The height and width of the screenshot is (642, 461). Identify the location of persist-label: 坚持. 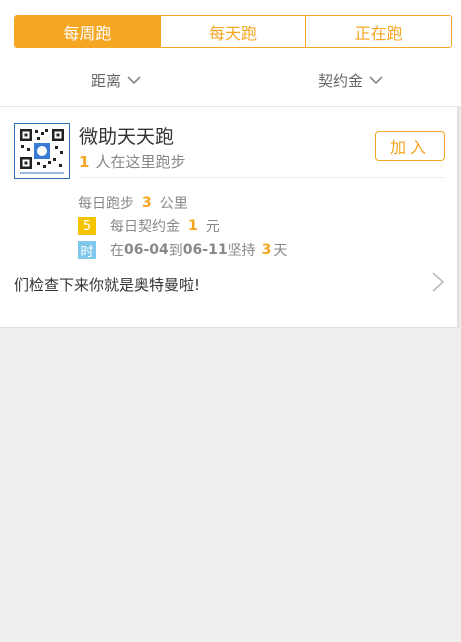
(241, 251).